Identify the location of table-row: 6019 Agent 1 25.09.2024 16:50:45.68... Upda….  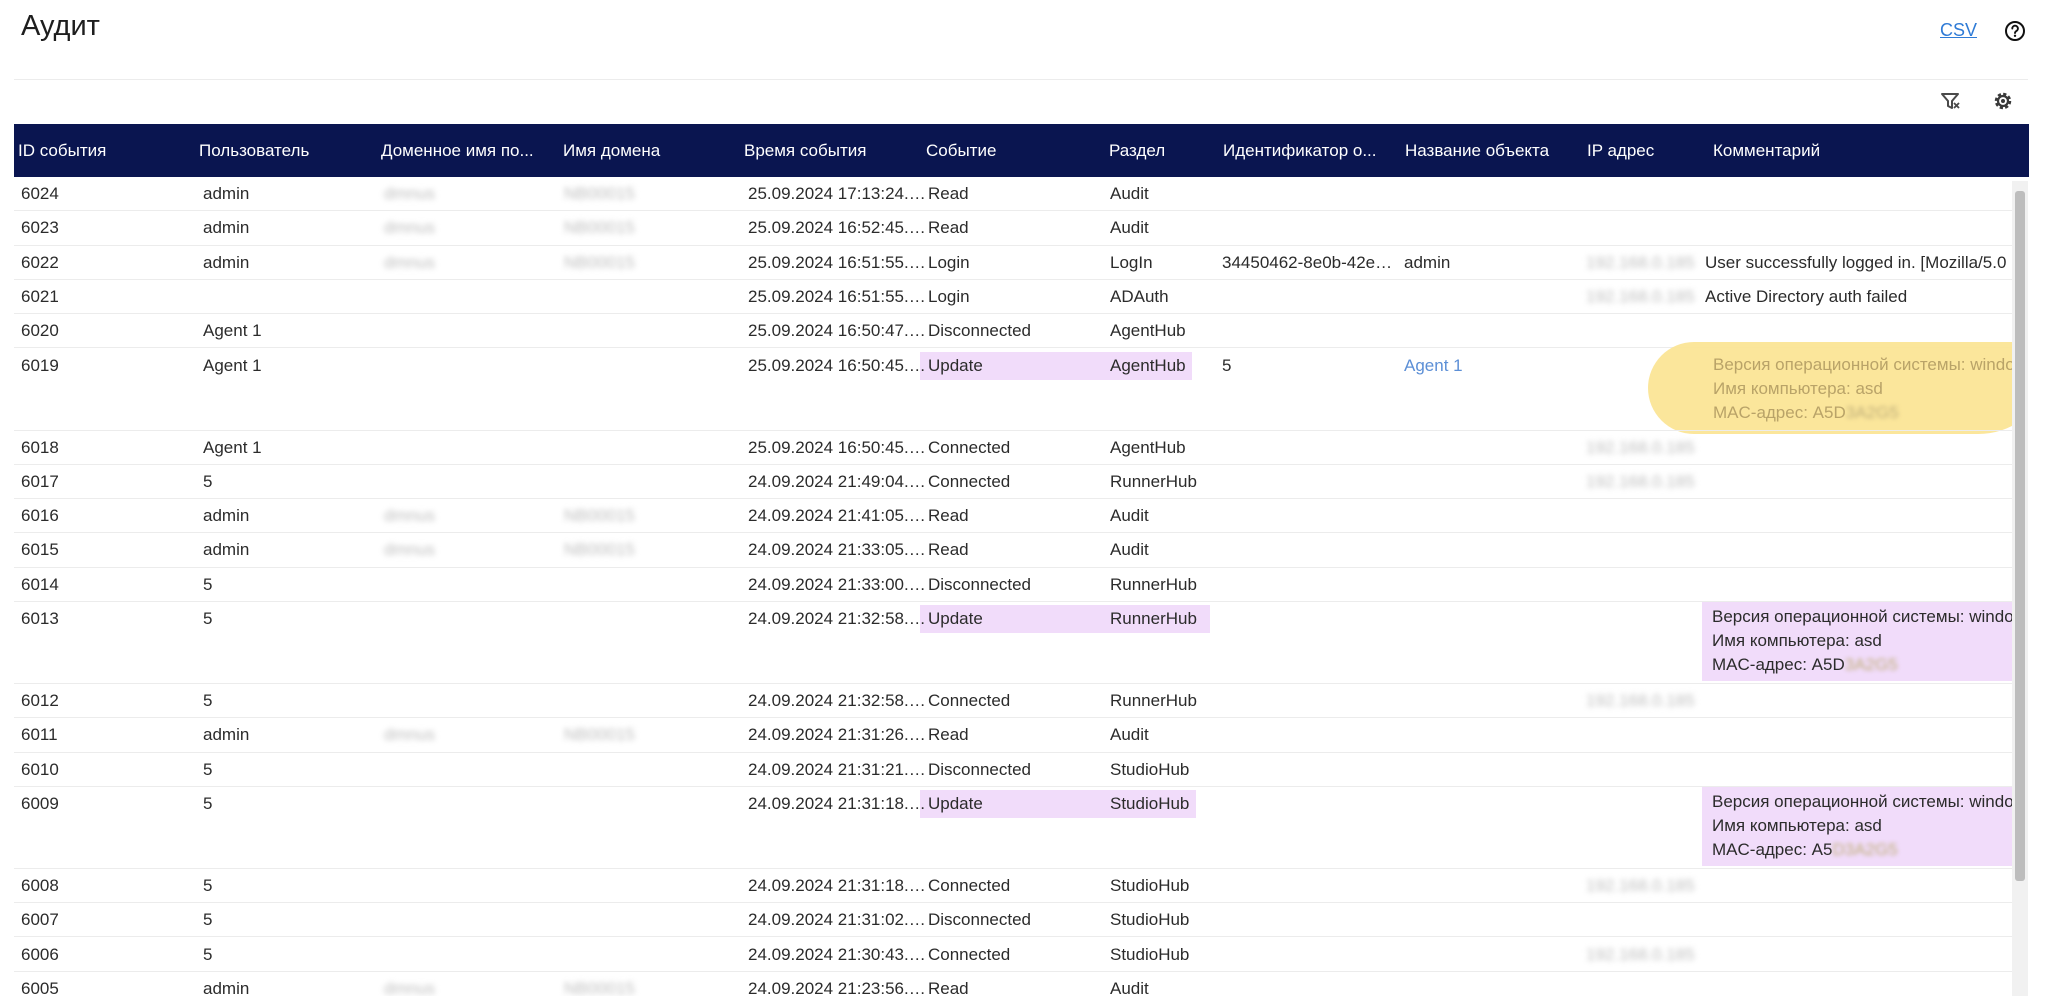
(1014, 387).